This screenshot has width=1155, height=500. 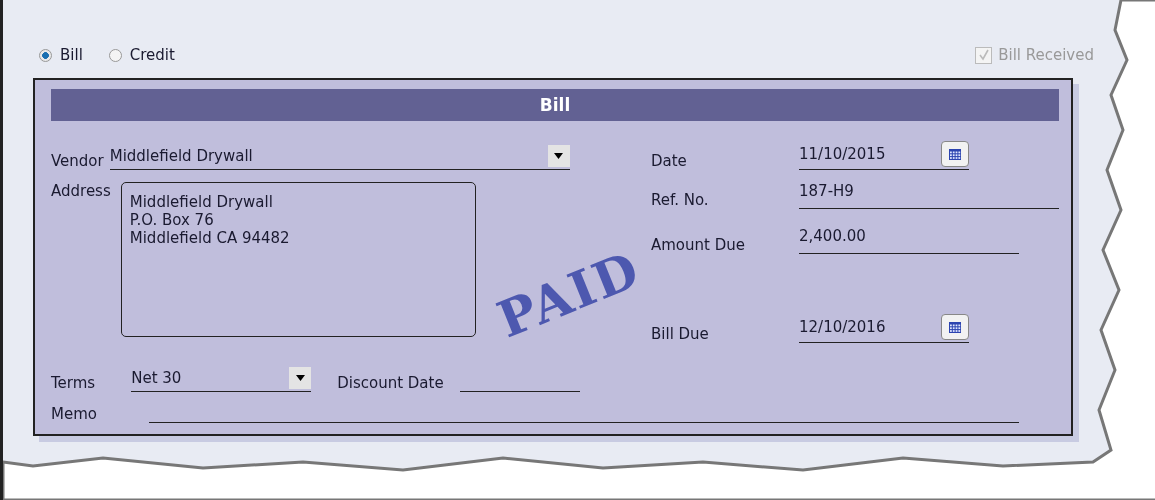 I want to click on address-label: Address, so click(x=81, y=192).